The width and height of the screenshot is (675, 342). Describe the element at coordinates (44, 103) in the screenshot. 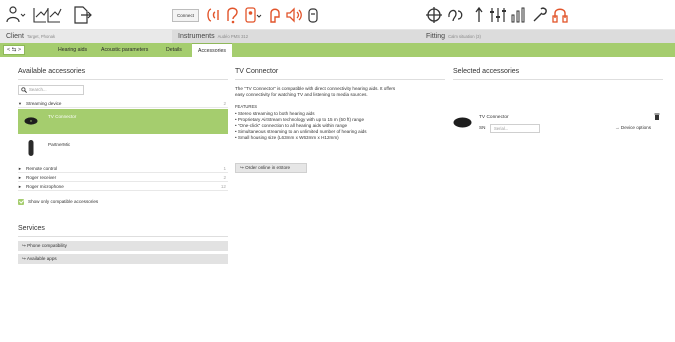

I see `category-label: Streaming device` at that location.